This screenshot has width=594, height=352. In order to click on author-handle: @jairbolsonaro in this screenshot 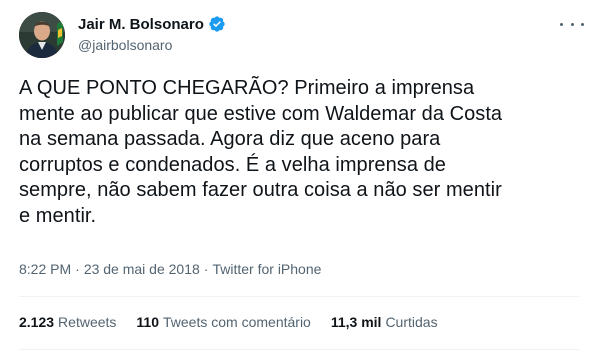, I will do `click(125, 45)`.